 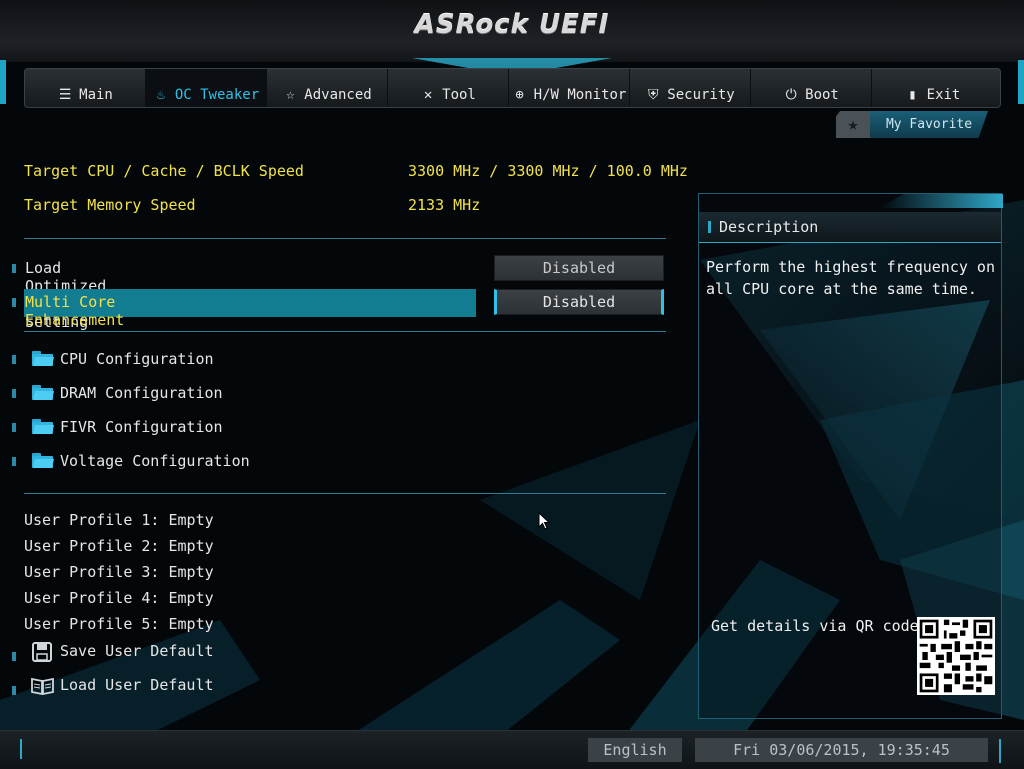 I want to click on my-favorite-button: ★ My Favorite, so click(x=912, y=124).